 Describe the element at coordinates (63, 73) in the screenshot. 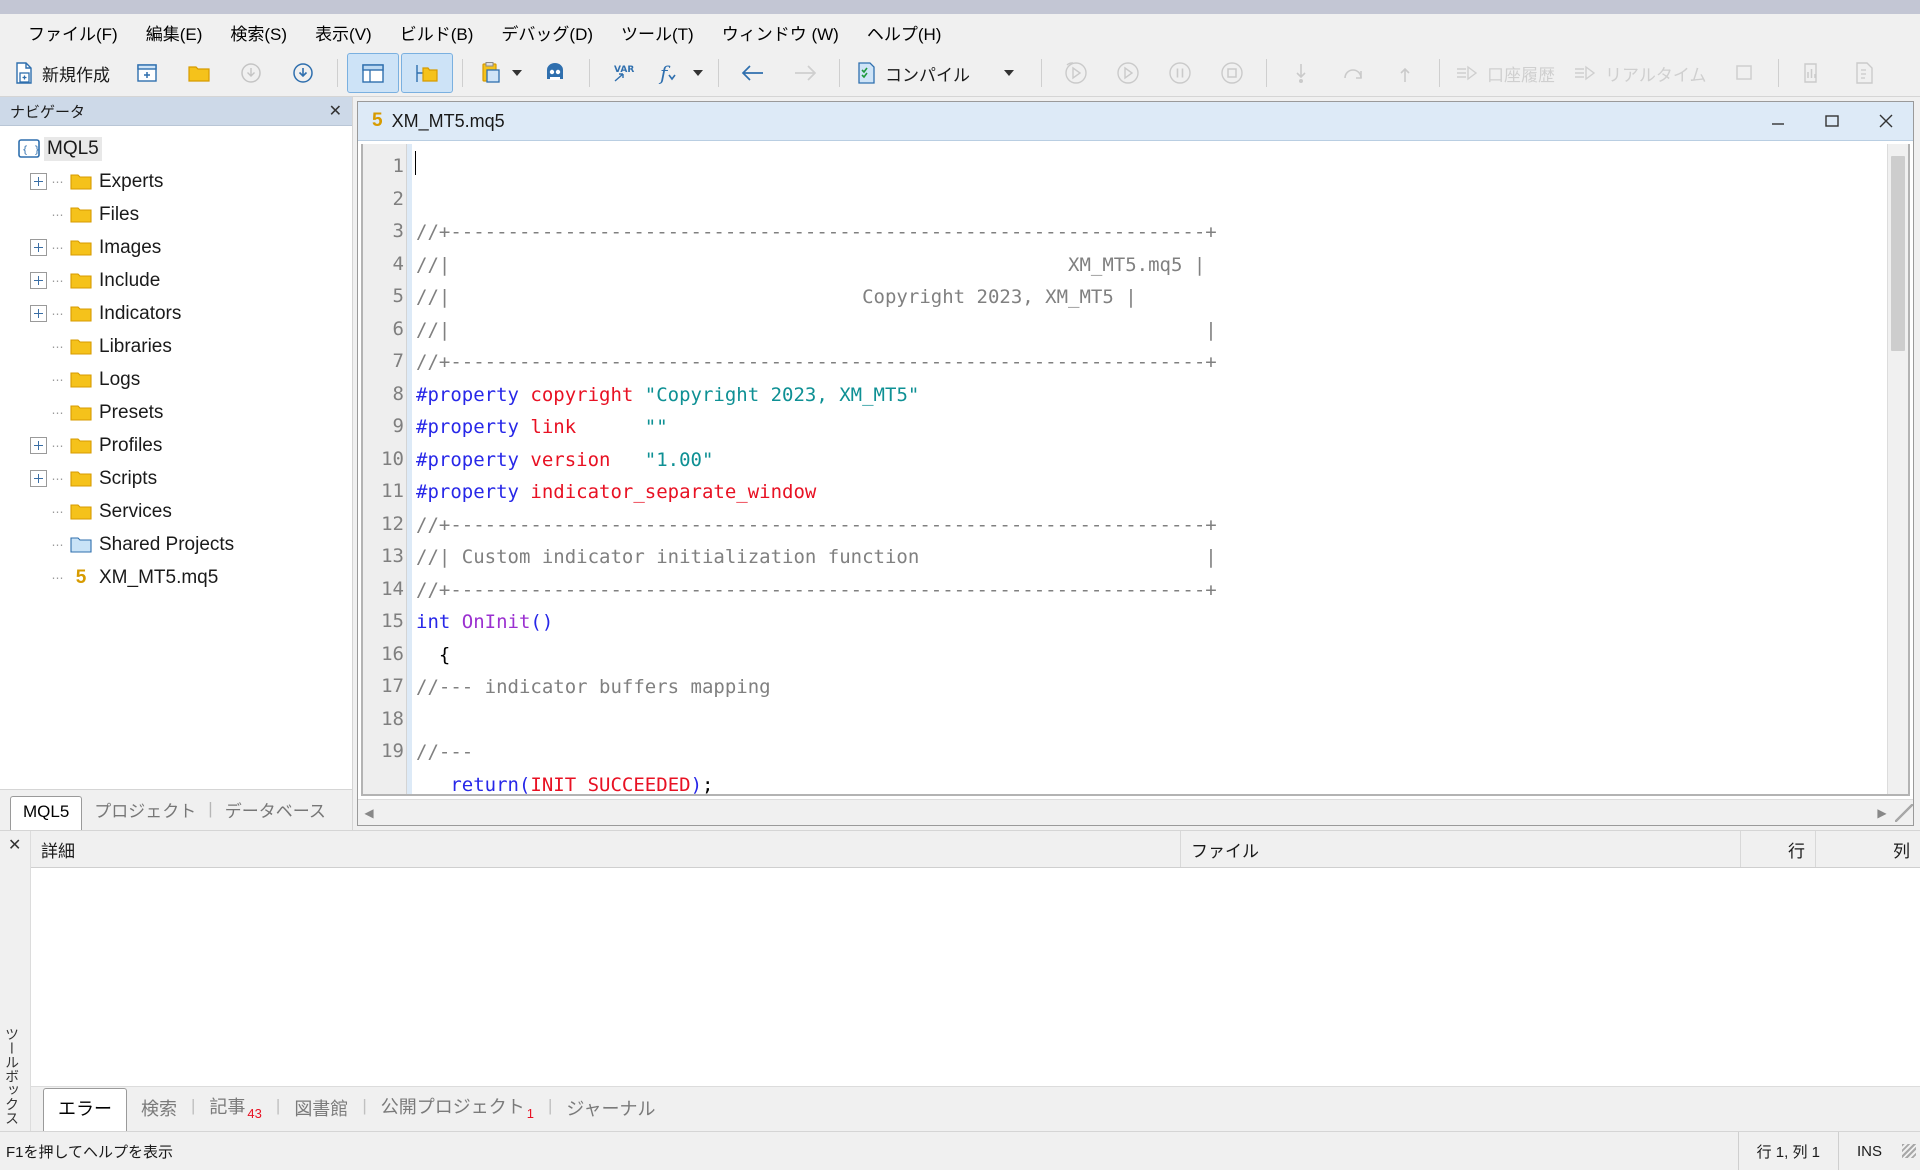

I see `new-file-button: 新規作成` at that location.